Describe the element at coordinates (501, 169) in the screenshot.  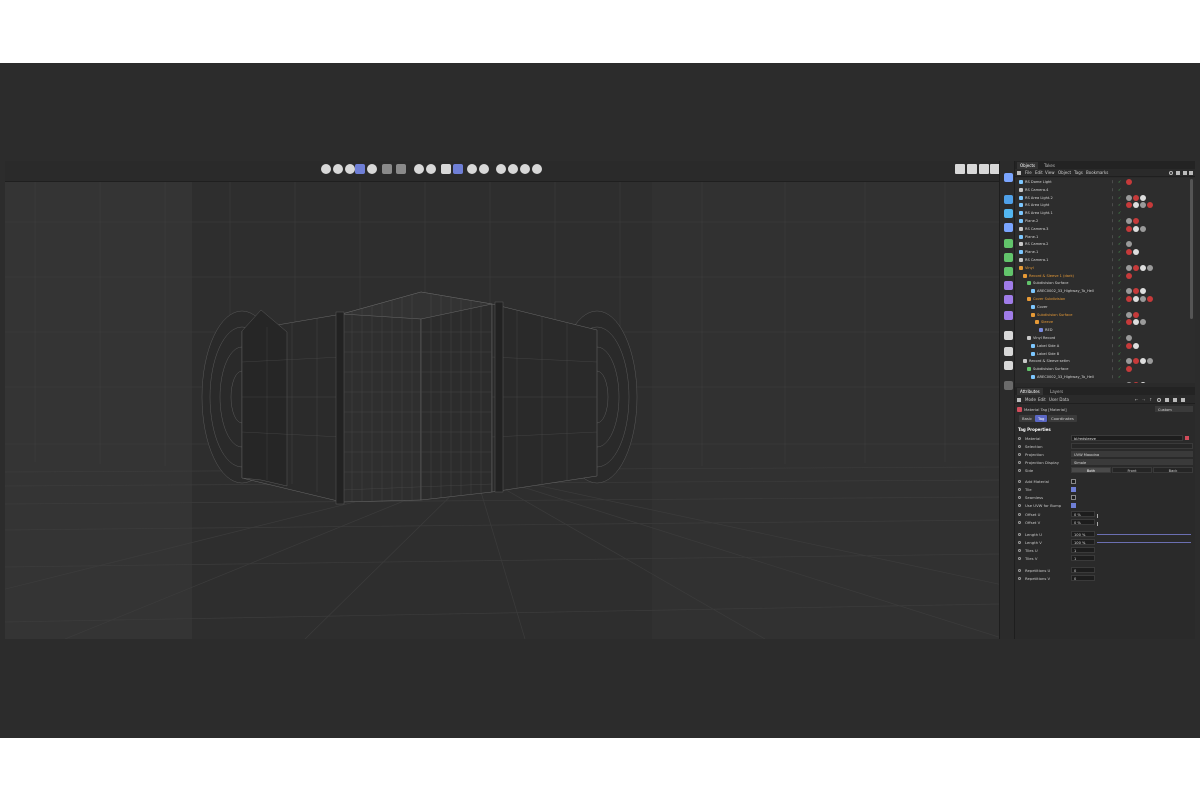
I see `render-picture-icon` at that location.